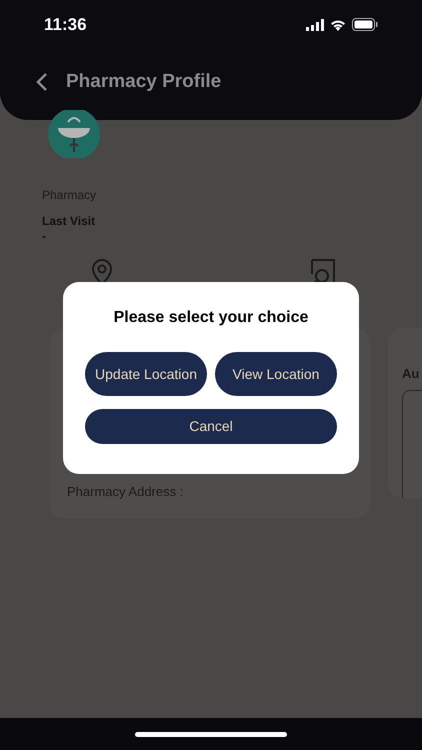 This screenshot has width=422, height=750. What do you see at coordinates (338, 24) in the screenshot?
I see `wifi-icon` at bounding box center [338, 24].